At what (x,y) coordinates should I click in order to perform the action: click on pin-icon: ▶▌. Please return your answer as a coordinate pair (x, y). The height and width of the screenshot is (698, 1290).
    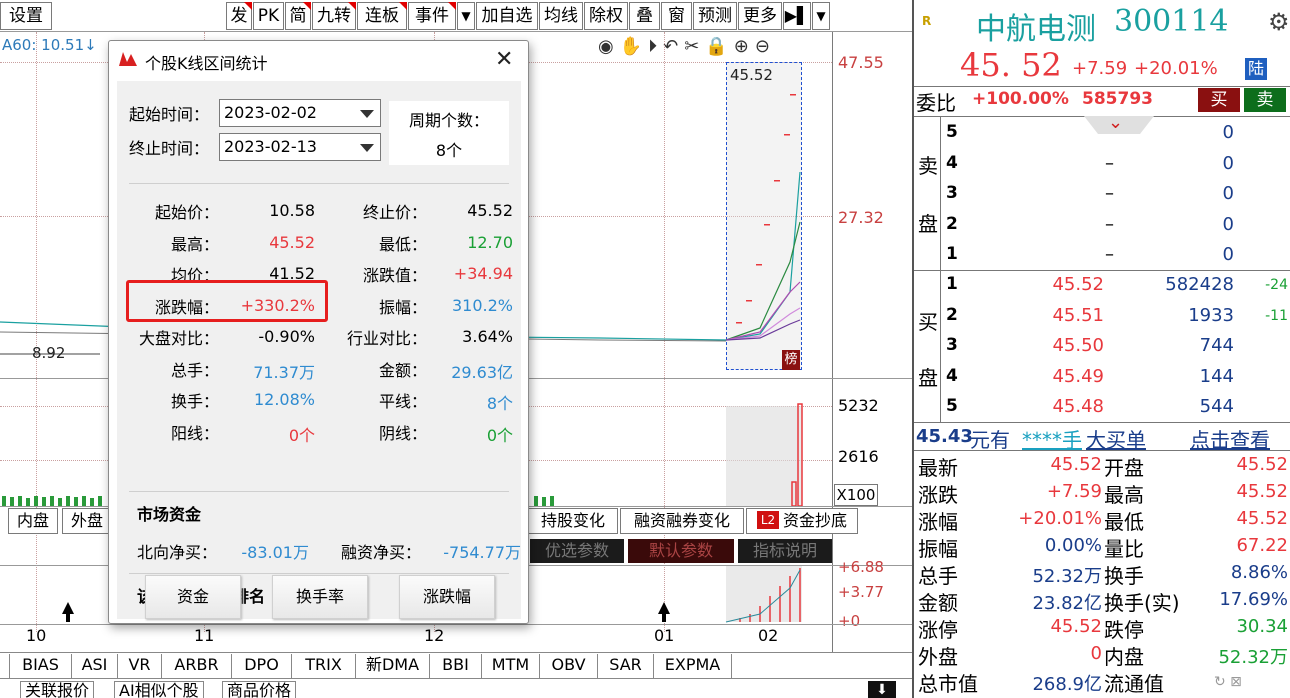
    Looking at the image, I should click on (797, 16).